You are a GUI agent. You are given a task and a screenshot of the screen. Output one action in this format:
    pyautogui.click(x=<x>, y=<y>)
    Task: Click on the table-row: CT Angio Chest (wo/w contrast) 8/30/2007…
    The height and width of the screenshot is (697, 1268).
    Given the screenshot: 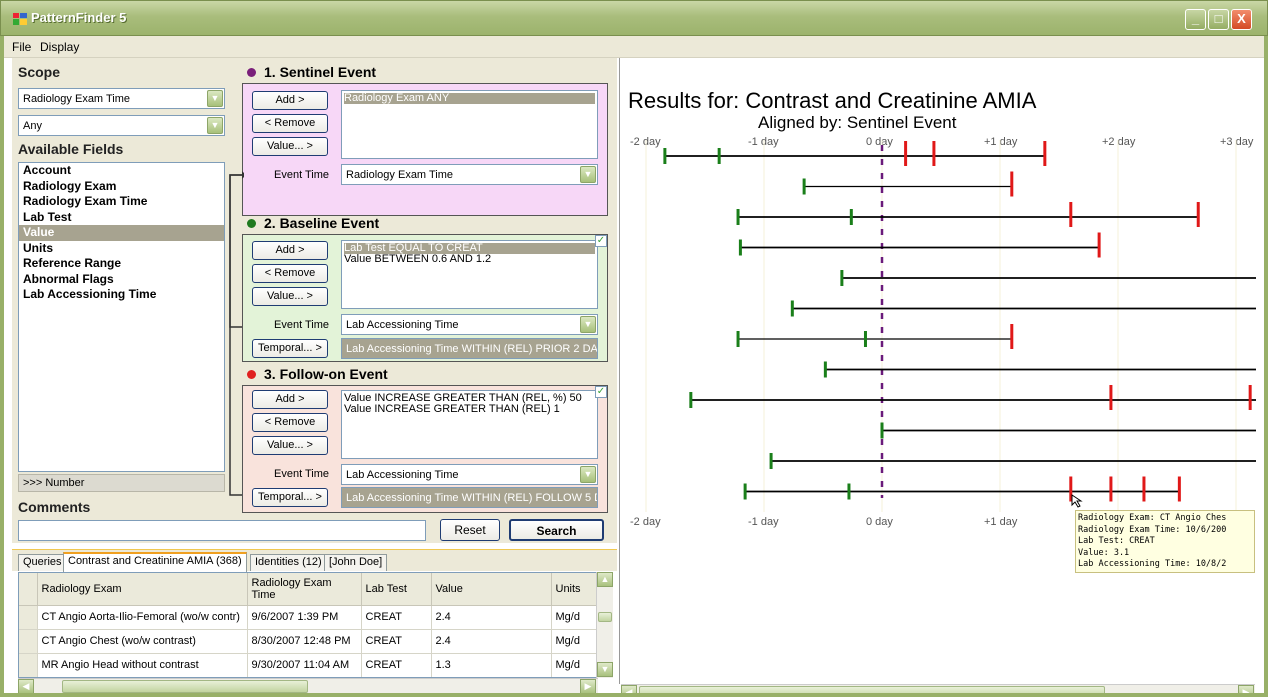 What is the action you would take?
    pyautogui.click(x=308, y=641)
    